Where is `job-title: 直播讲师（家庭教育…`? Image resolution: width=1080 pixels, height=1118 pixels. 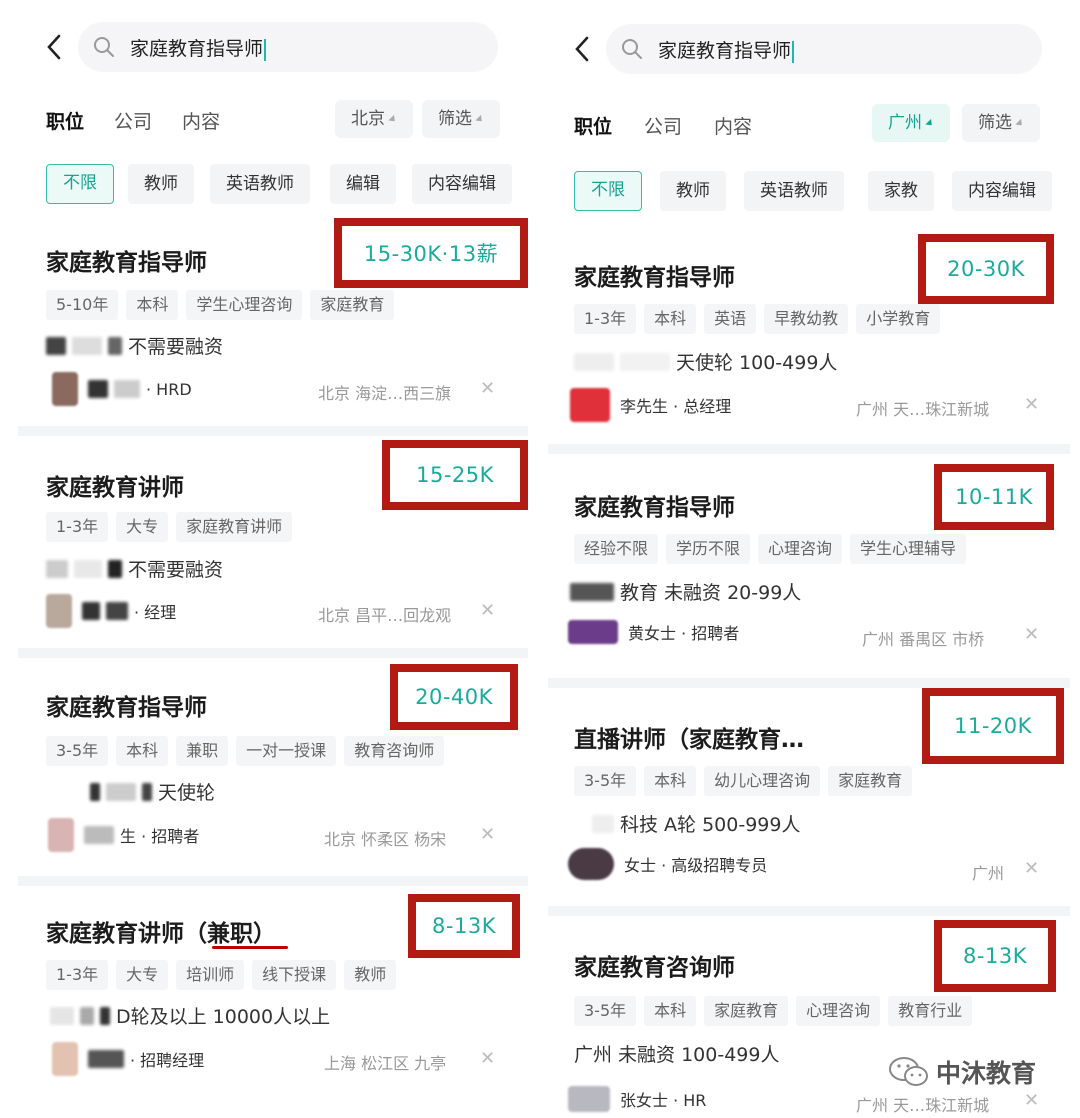 job-title: 直播讲师（家庭教育… is located at coordinates (689, 740).